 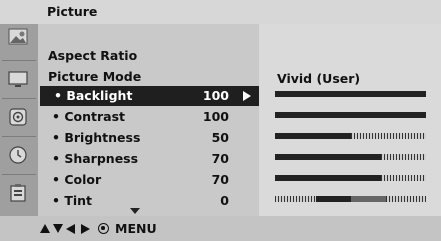 What do you see at coordinates (45, 228) in the screenshot?
I see `up-arrow-icon` at bounding box center [45, 228].